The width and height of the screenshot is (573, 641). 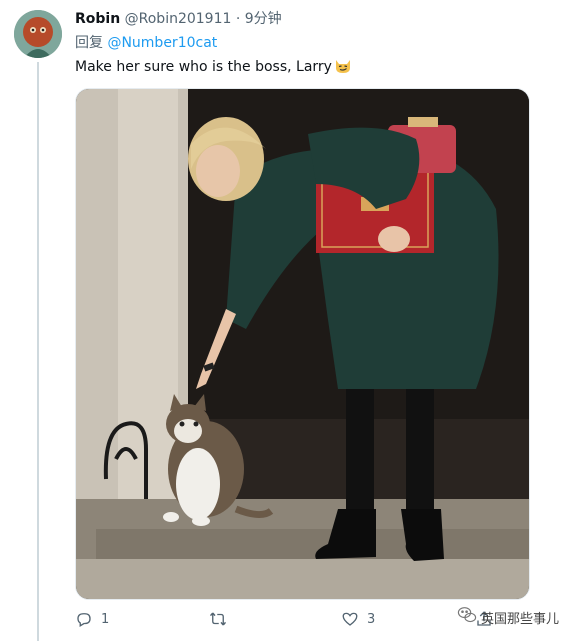 I want to click on reply-prefix: 回复, so click(x=89, y=43).